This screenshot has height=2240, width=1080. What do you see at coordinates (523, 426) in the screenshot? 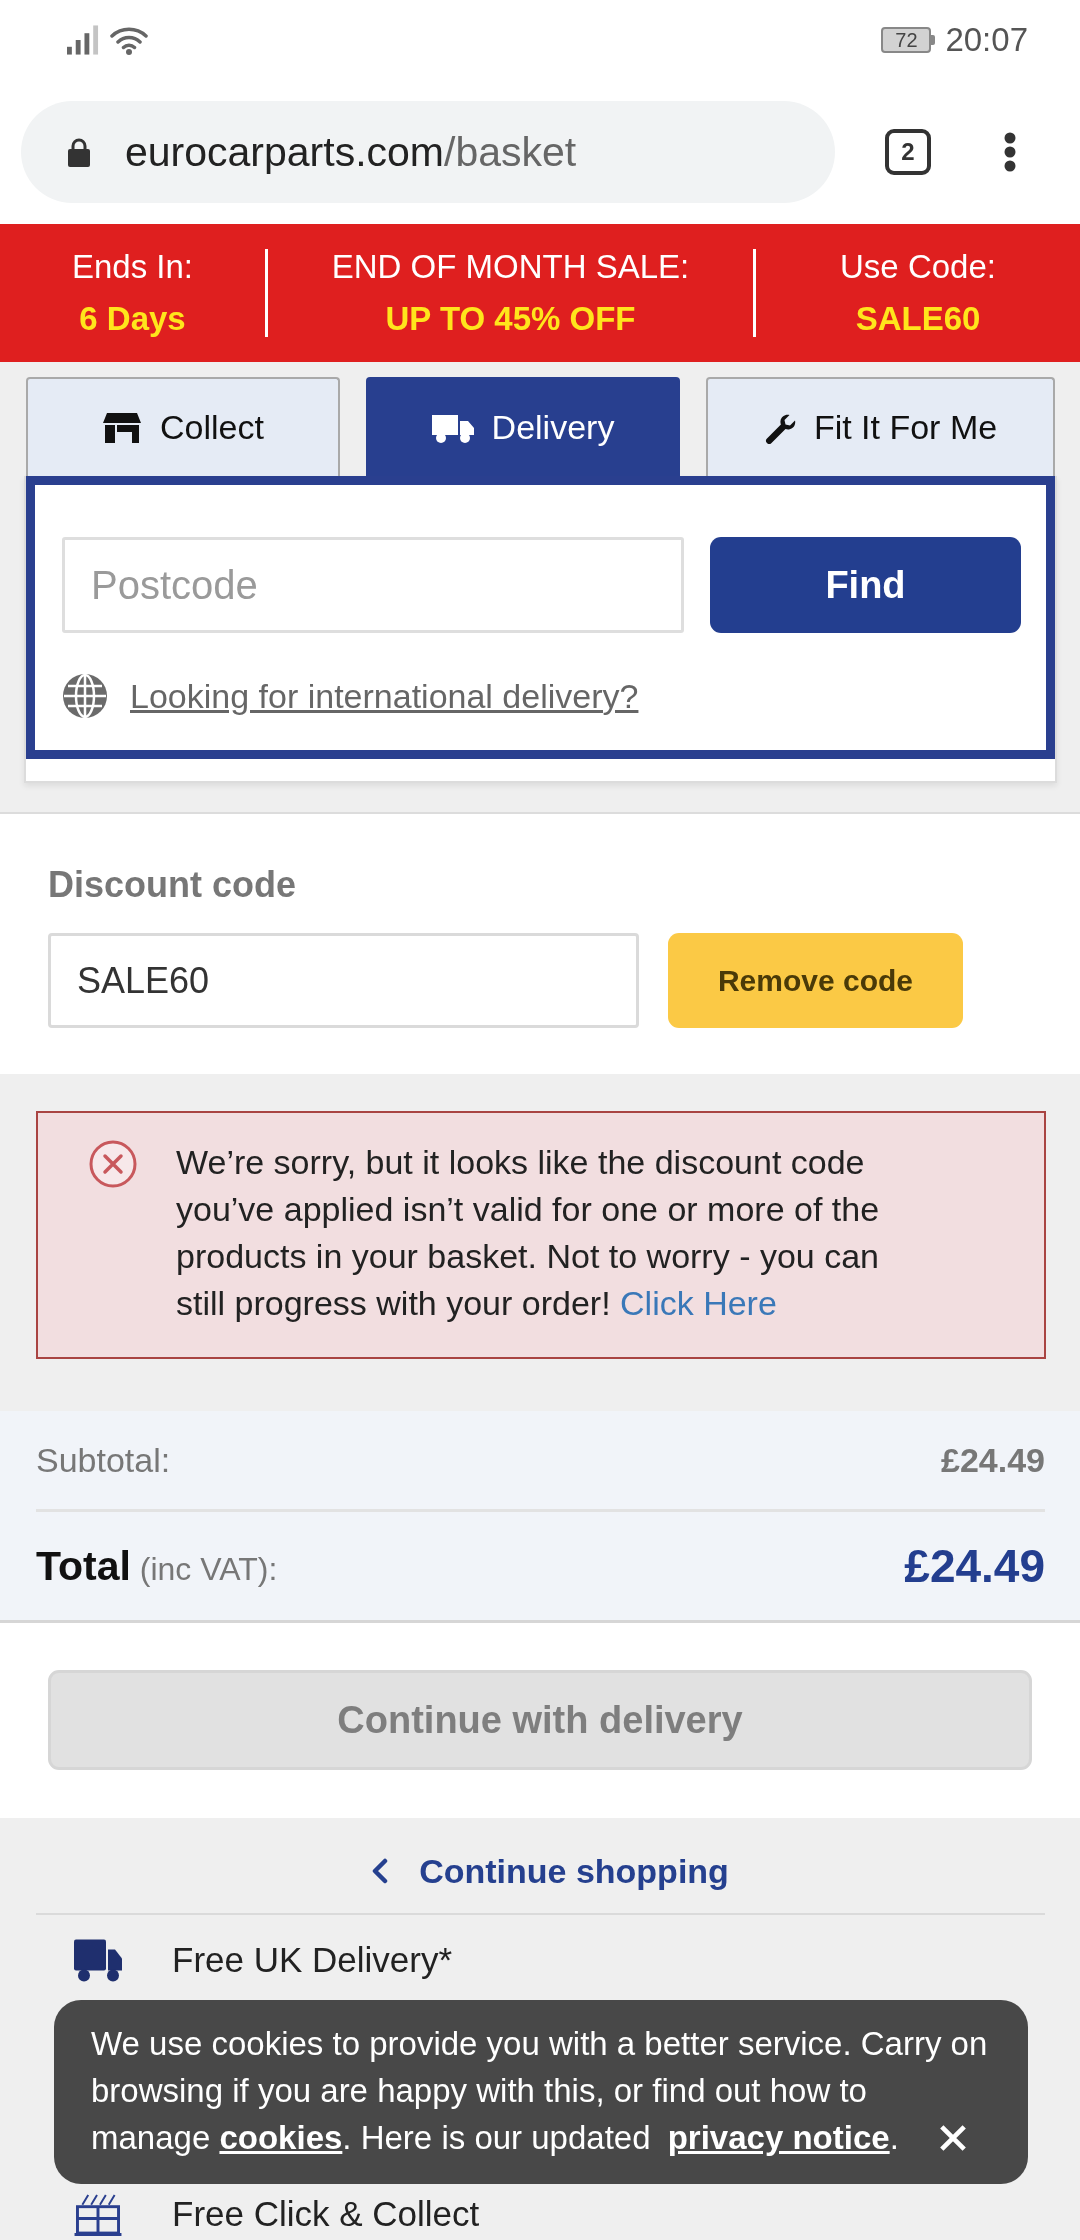
I see `delivery-option-tab: Delivery` at bounding box center [523, 426].